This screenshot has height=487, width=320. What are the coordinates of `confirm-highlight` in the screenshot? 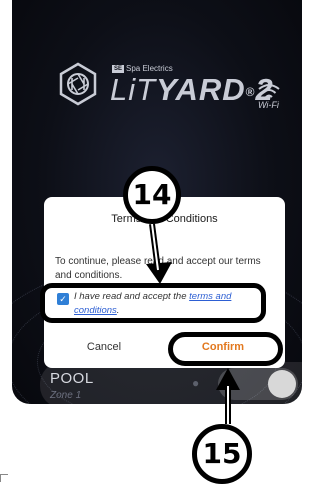 It's located at (225, 349).